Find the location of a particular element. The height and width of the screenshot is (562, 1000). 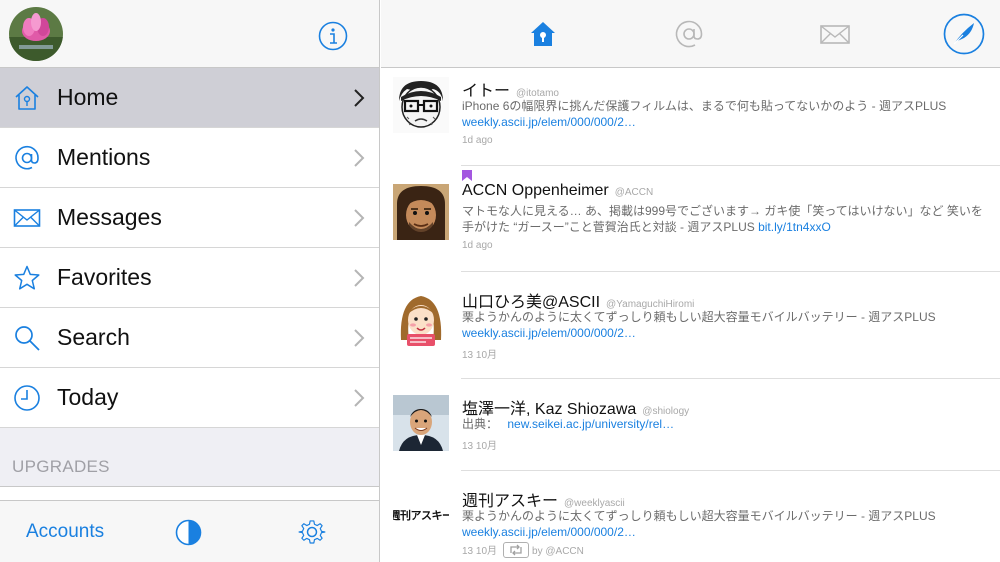

sidebar-item-home: Home is located at coordinates (189, 98).